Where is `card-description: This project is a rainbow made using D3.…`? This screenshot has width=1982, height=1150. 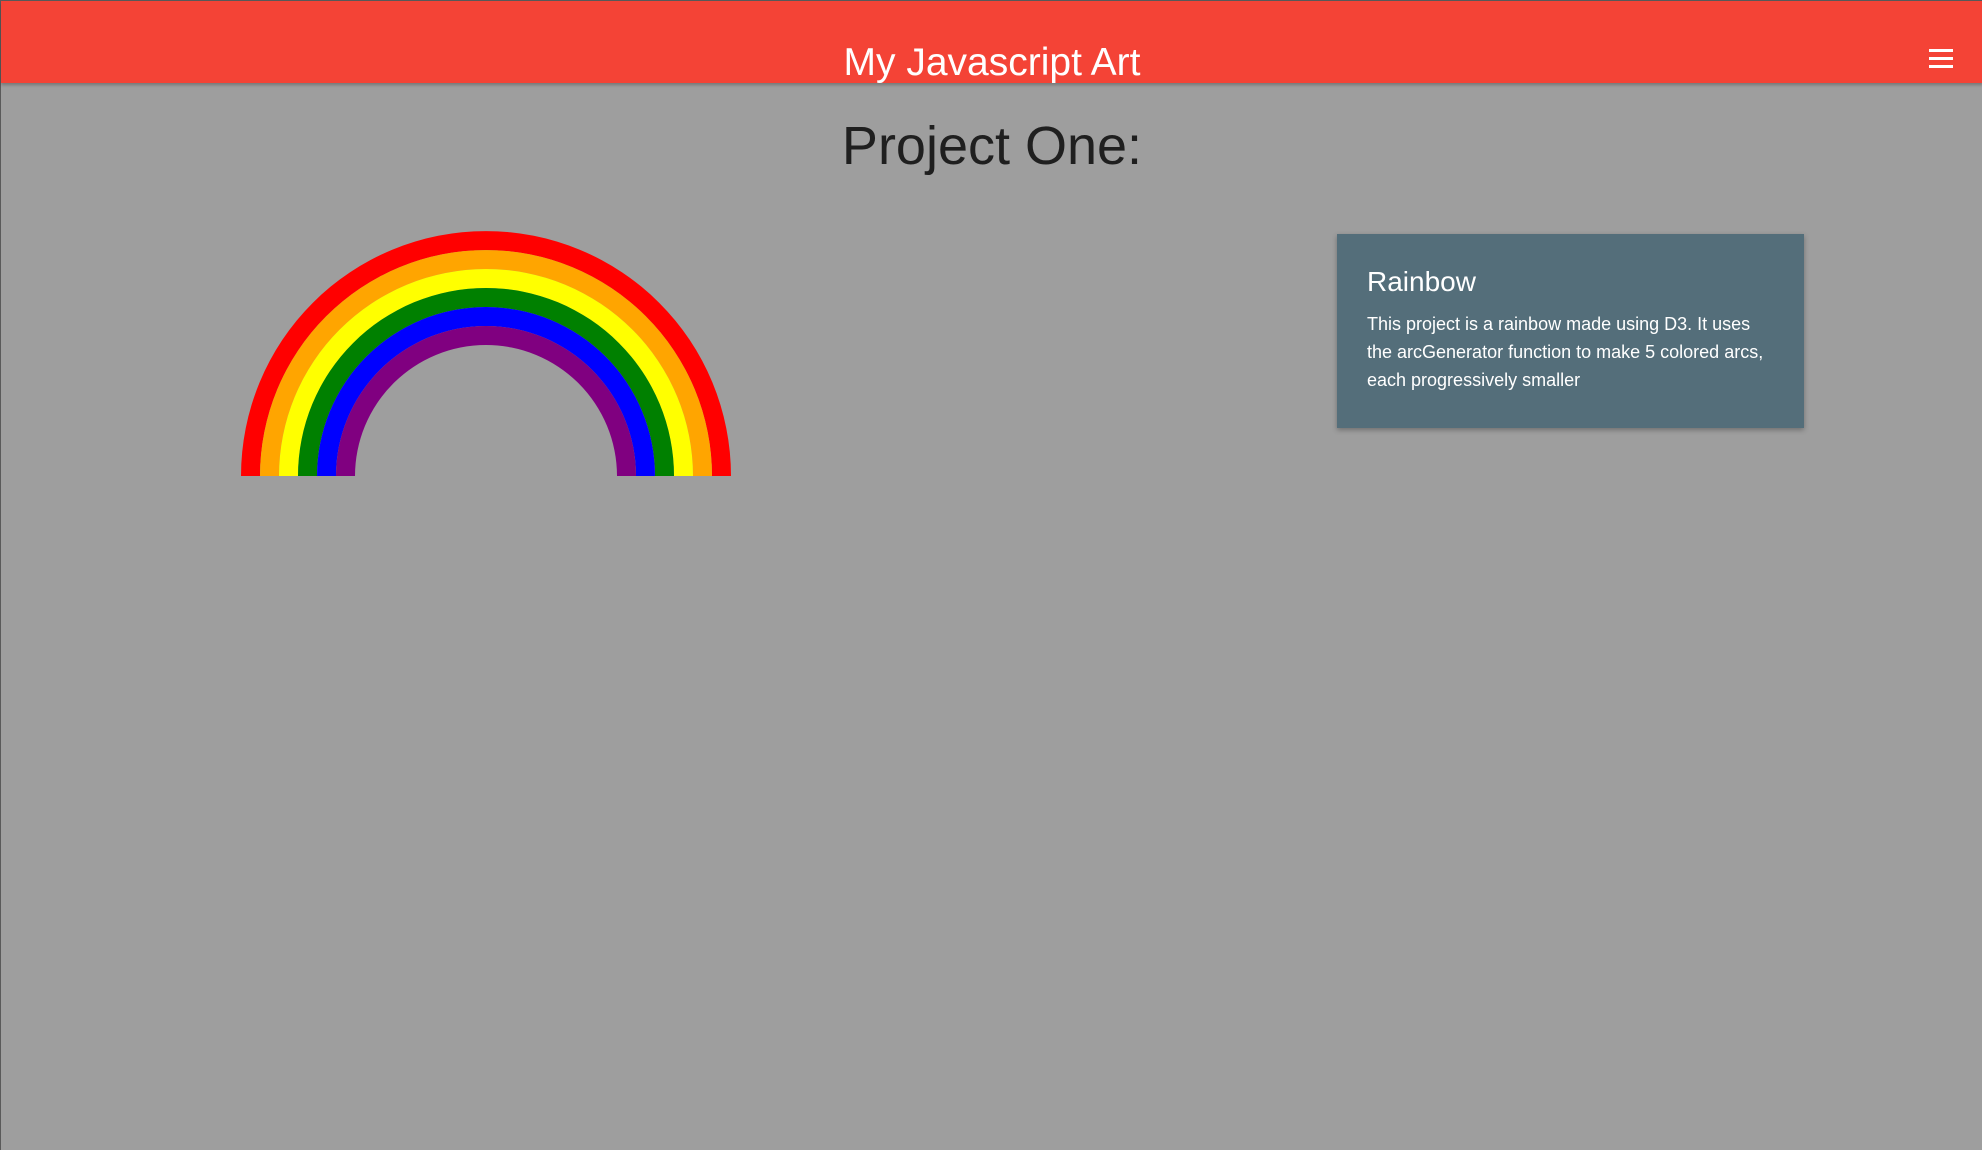
card-description: This project is a rainbow made using D3.… is located at coordinates (1565, 352).